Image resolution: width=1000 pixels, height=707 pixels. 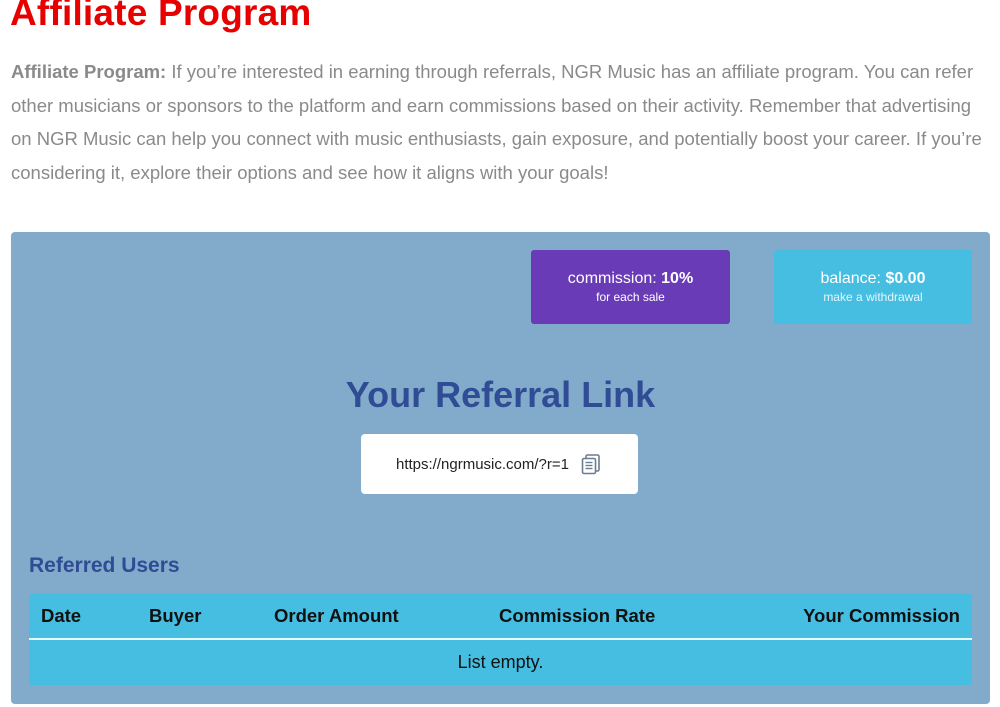 I want to click on column-header-your-commission: Your Commission, so click(x=881, y=615).